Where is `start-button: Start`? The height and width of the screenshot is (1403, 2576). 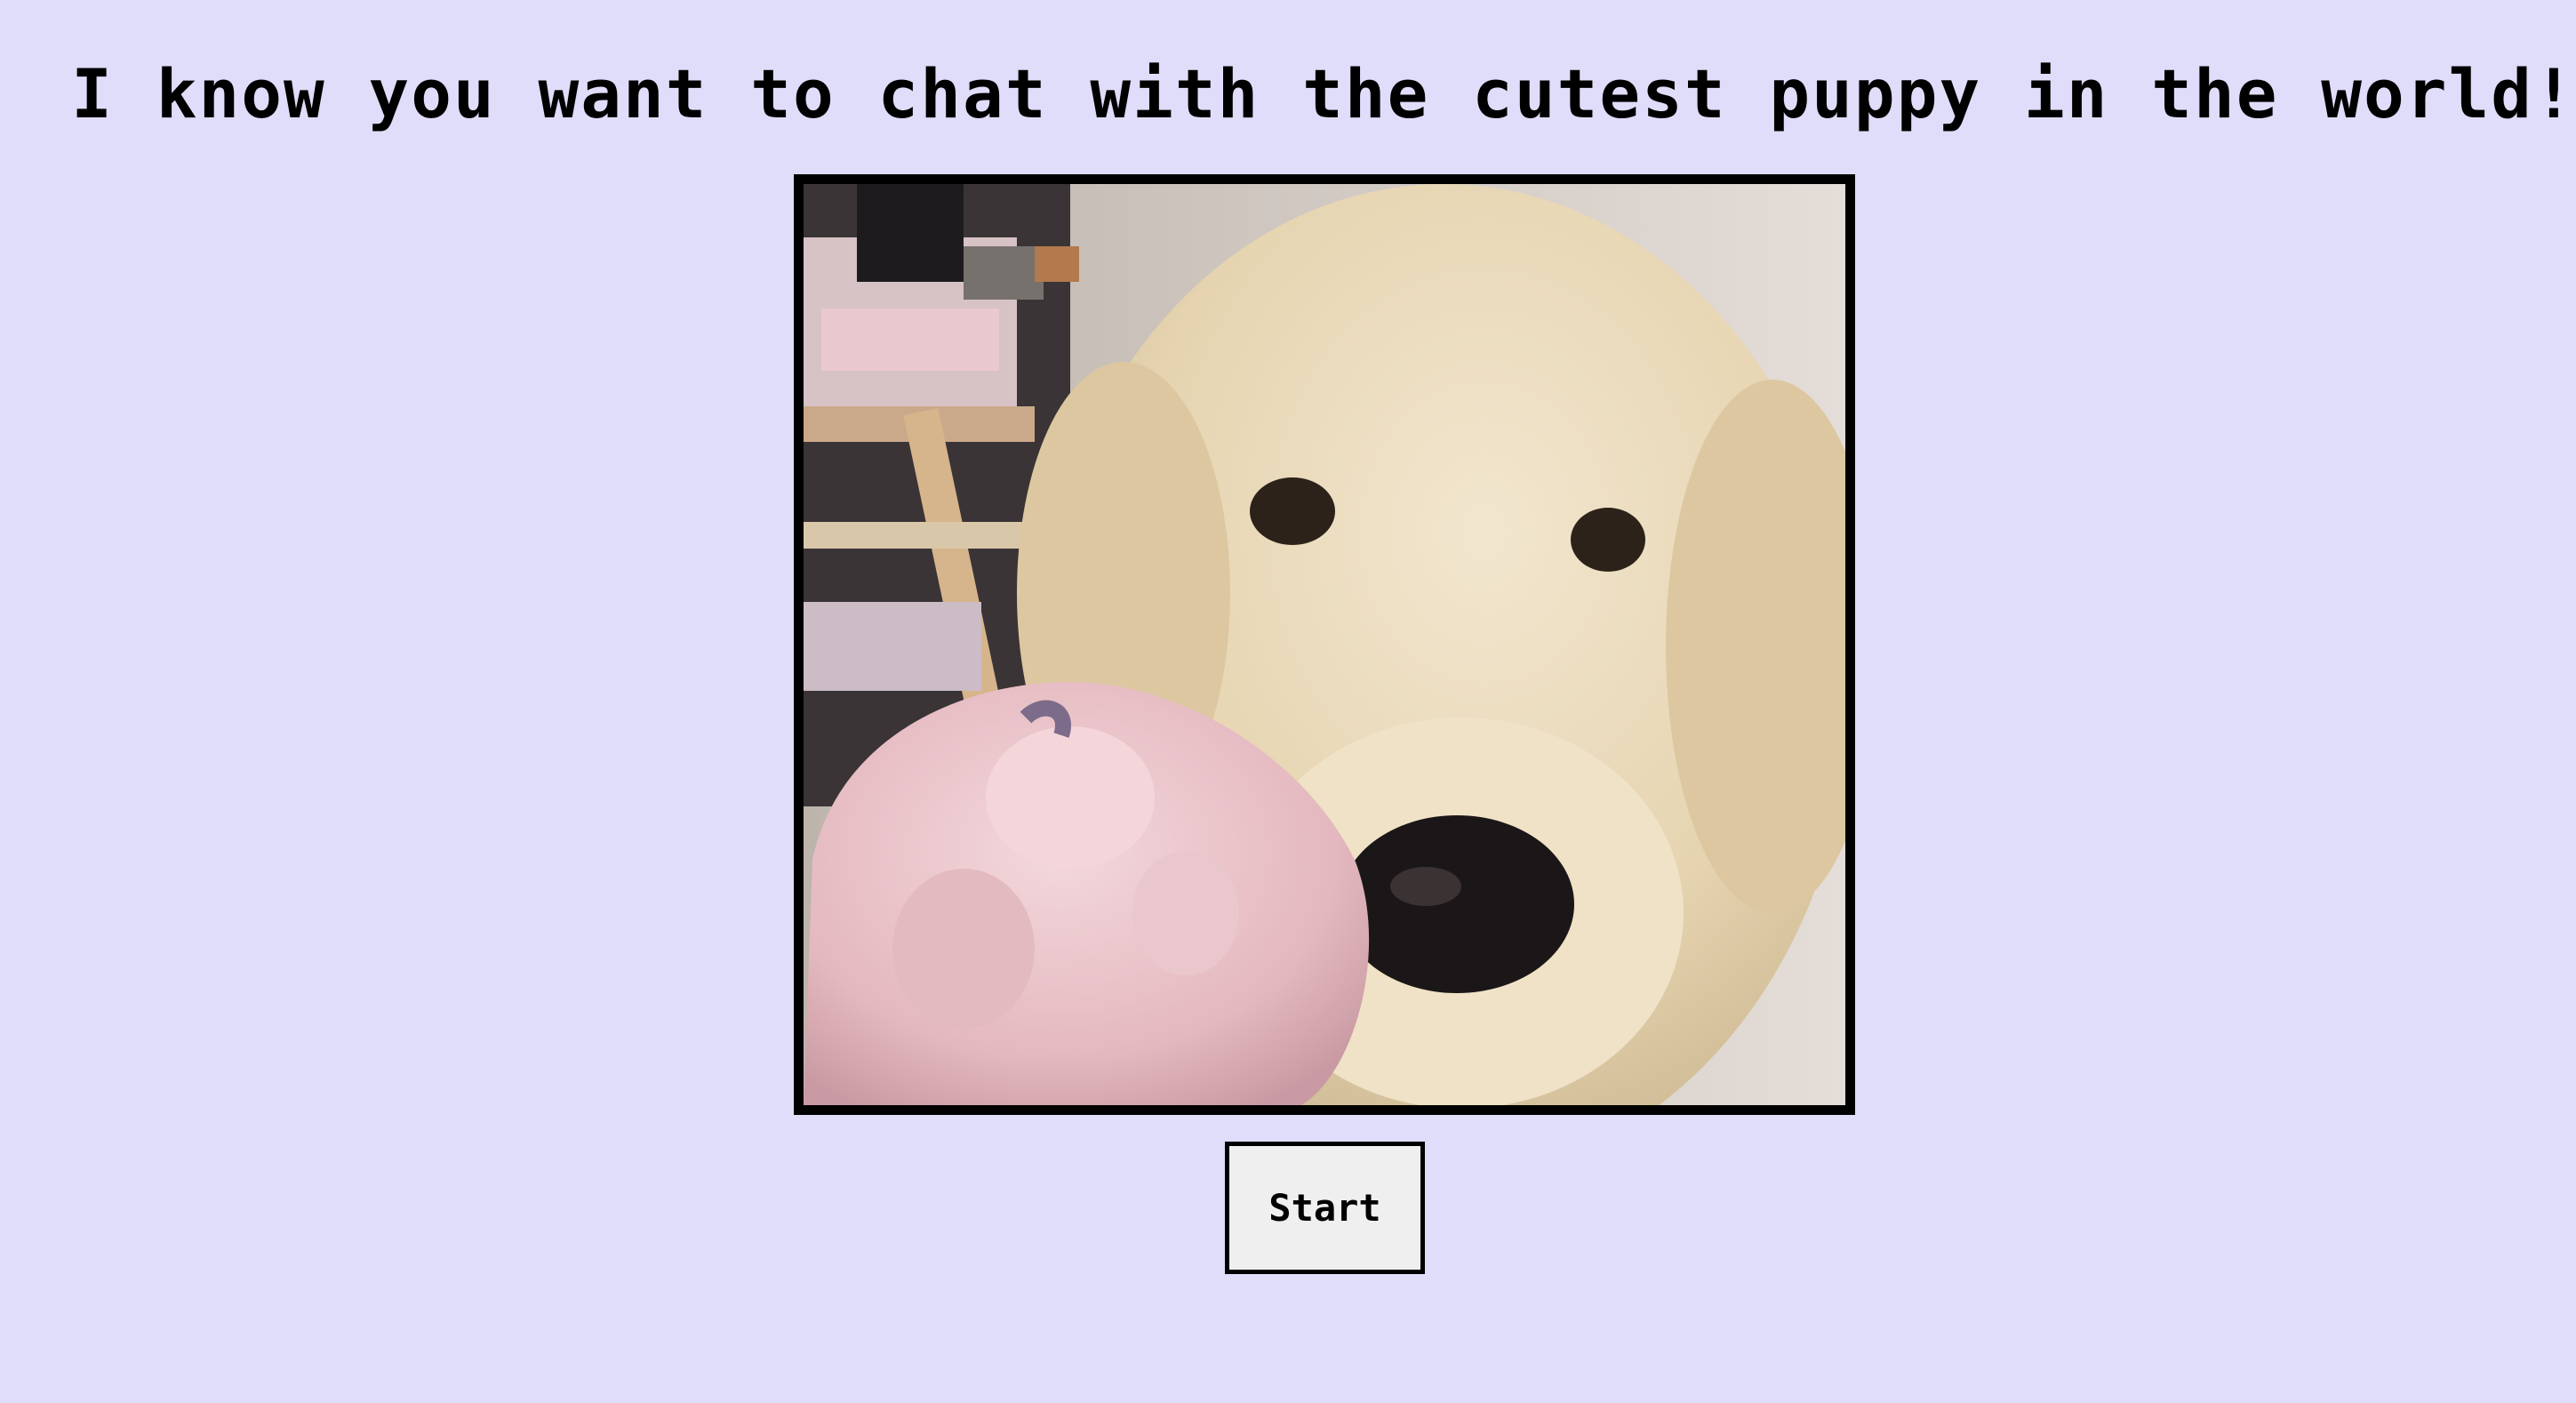
start-button: Start is located at coordinates (1325, 1208).